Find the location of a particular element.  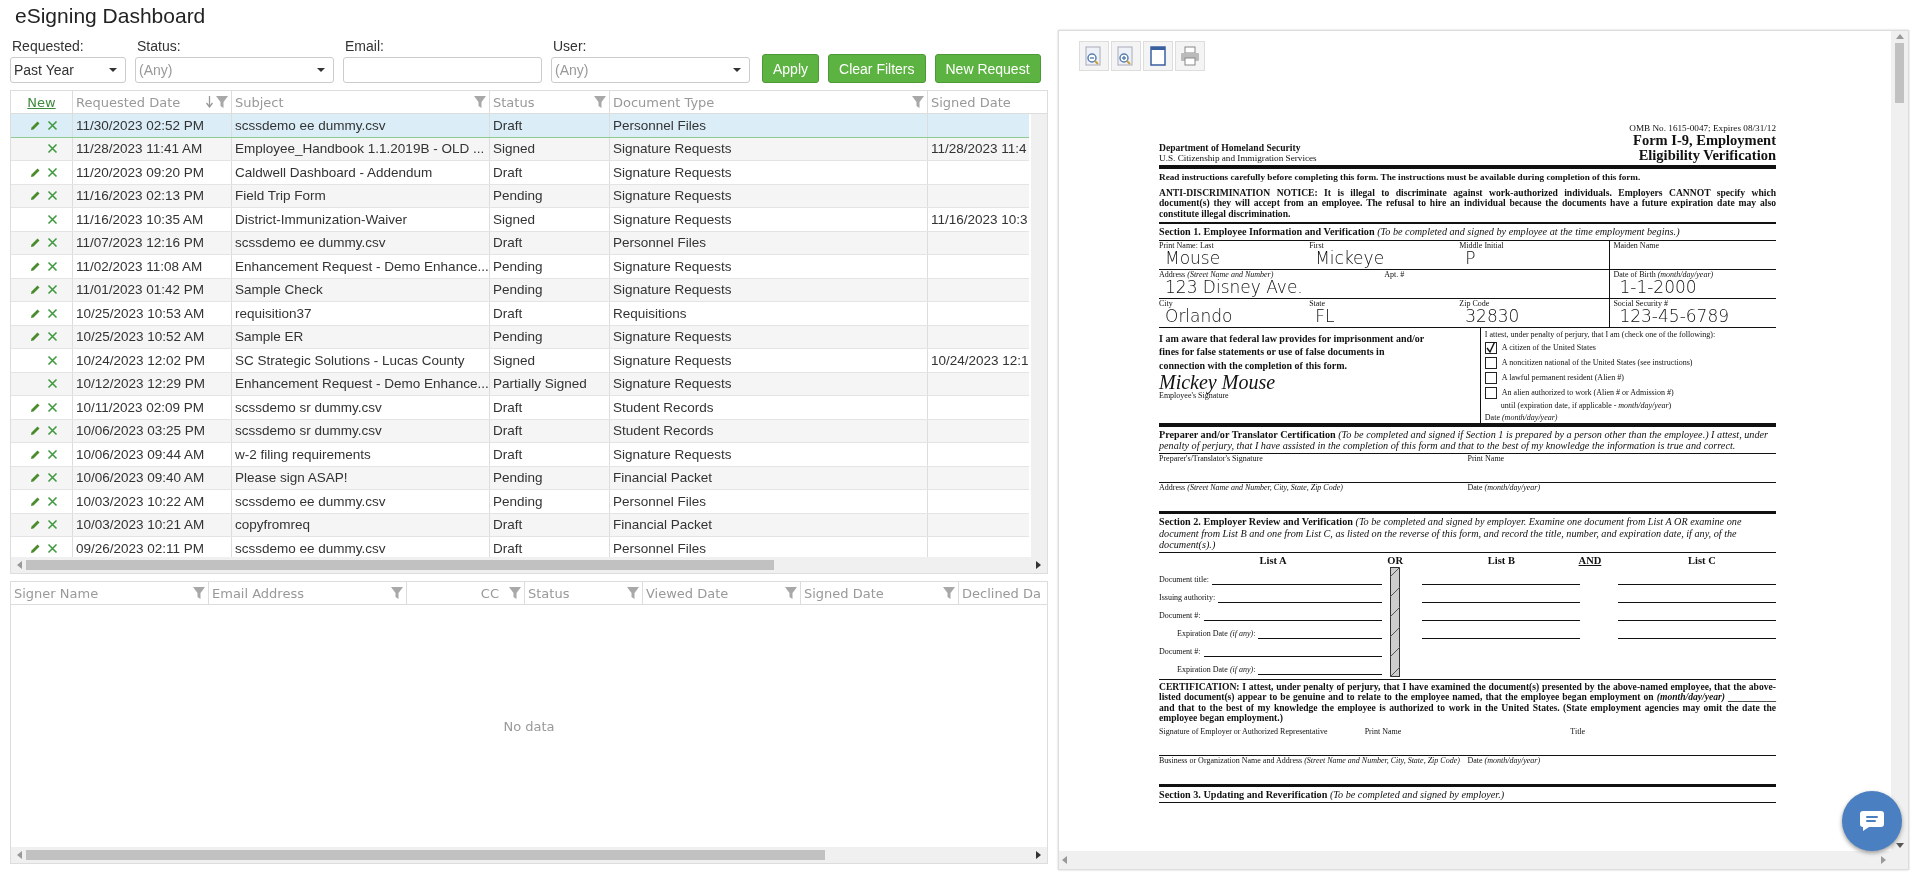

table-row: 10/06/2023 03:25 PM scssdemo sr dummy.csv Draft Student Records is located at coordinates (520, 431).